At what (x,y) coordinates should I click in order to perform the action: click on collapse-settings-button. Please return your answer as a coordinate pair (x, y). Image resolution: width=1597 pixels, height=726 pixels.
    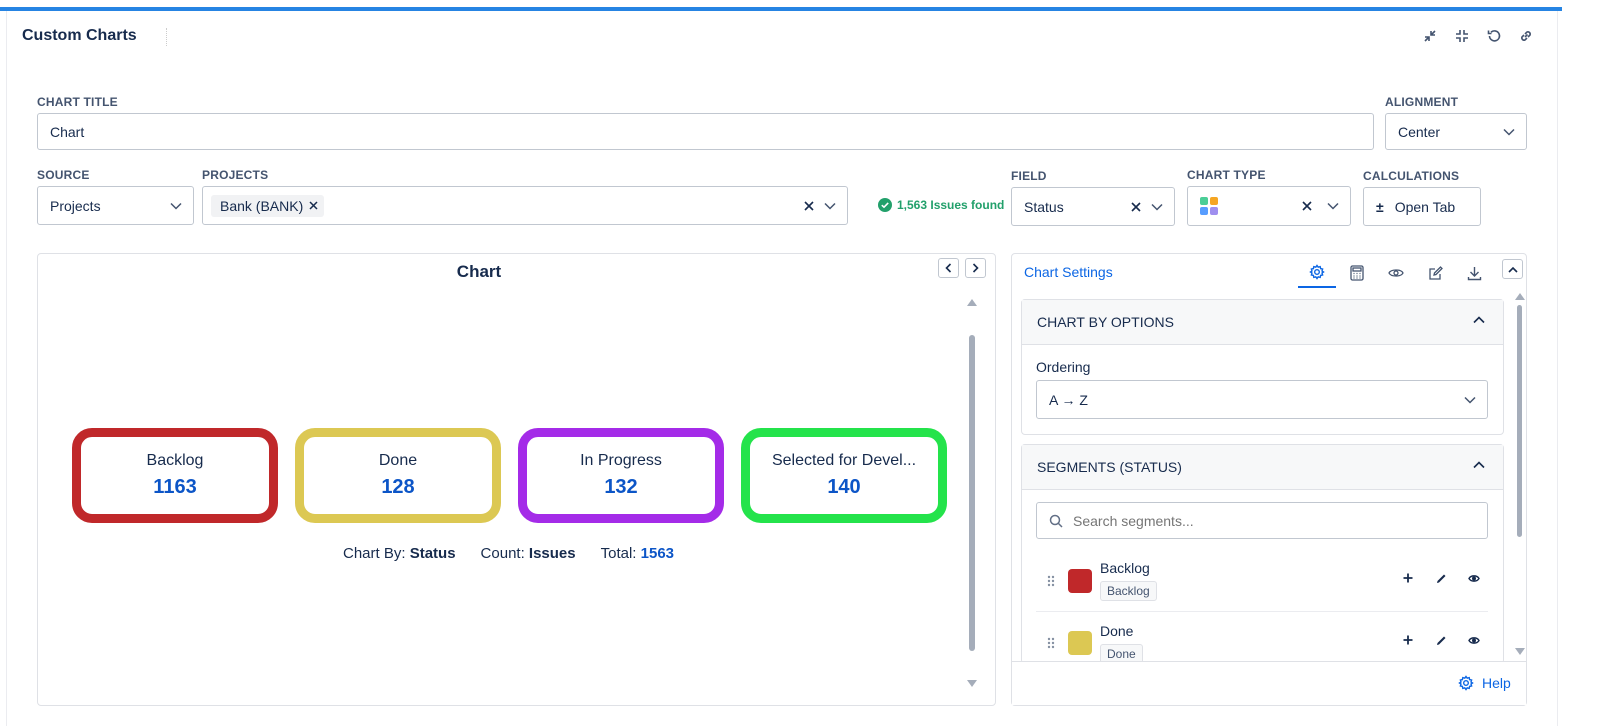
    Looking at the image, I should click on (1512, 269).